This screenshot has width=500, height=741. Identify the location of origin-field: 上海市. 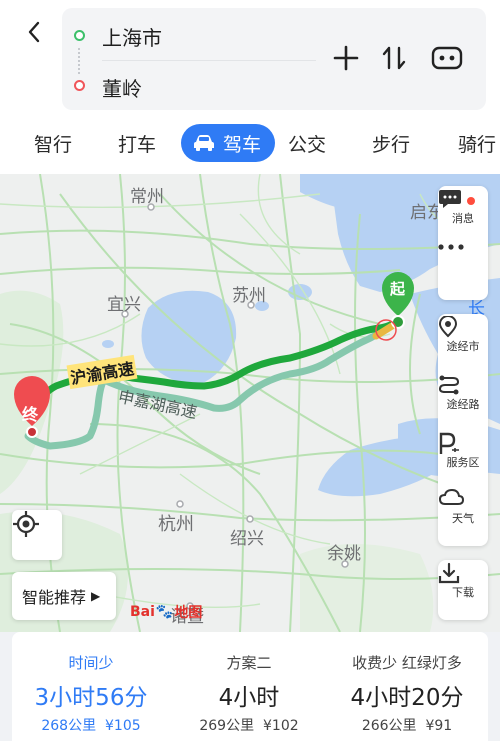
(132, 36).